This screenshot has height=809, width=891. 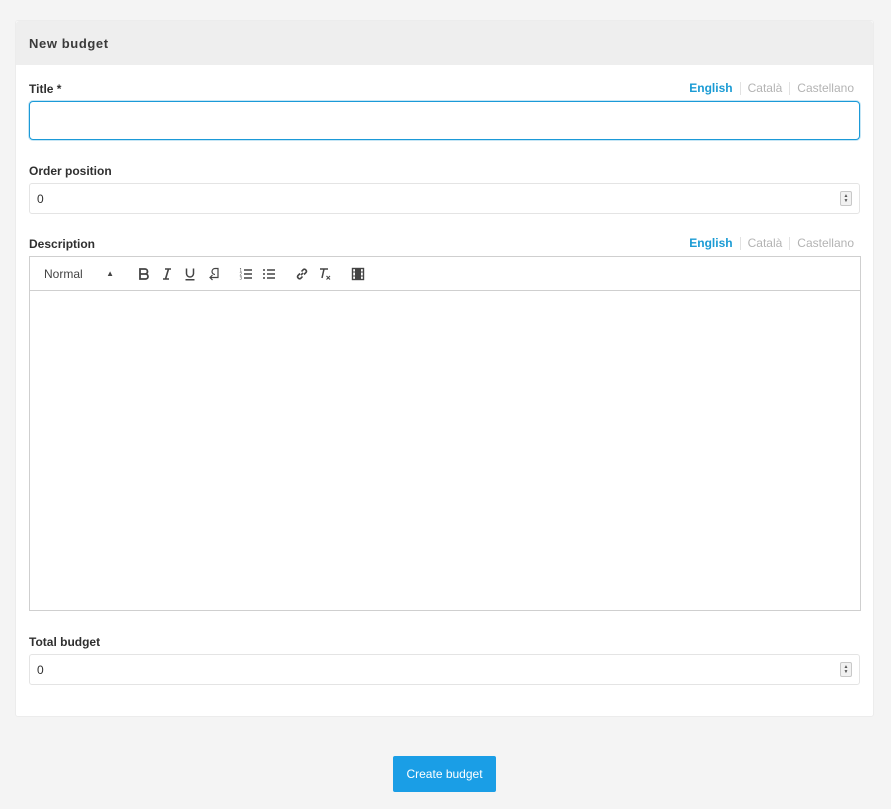 I want to click on order-position-value: 0, so click(x=40, y=198).